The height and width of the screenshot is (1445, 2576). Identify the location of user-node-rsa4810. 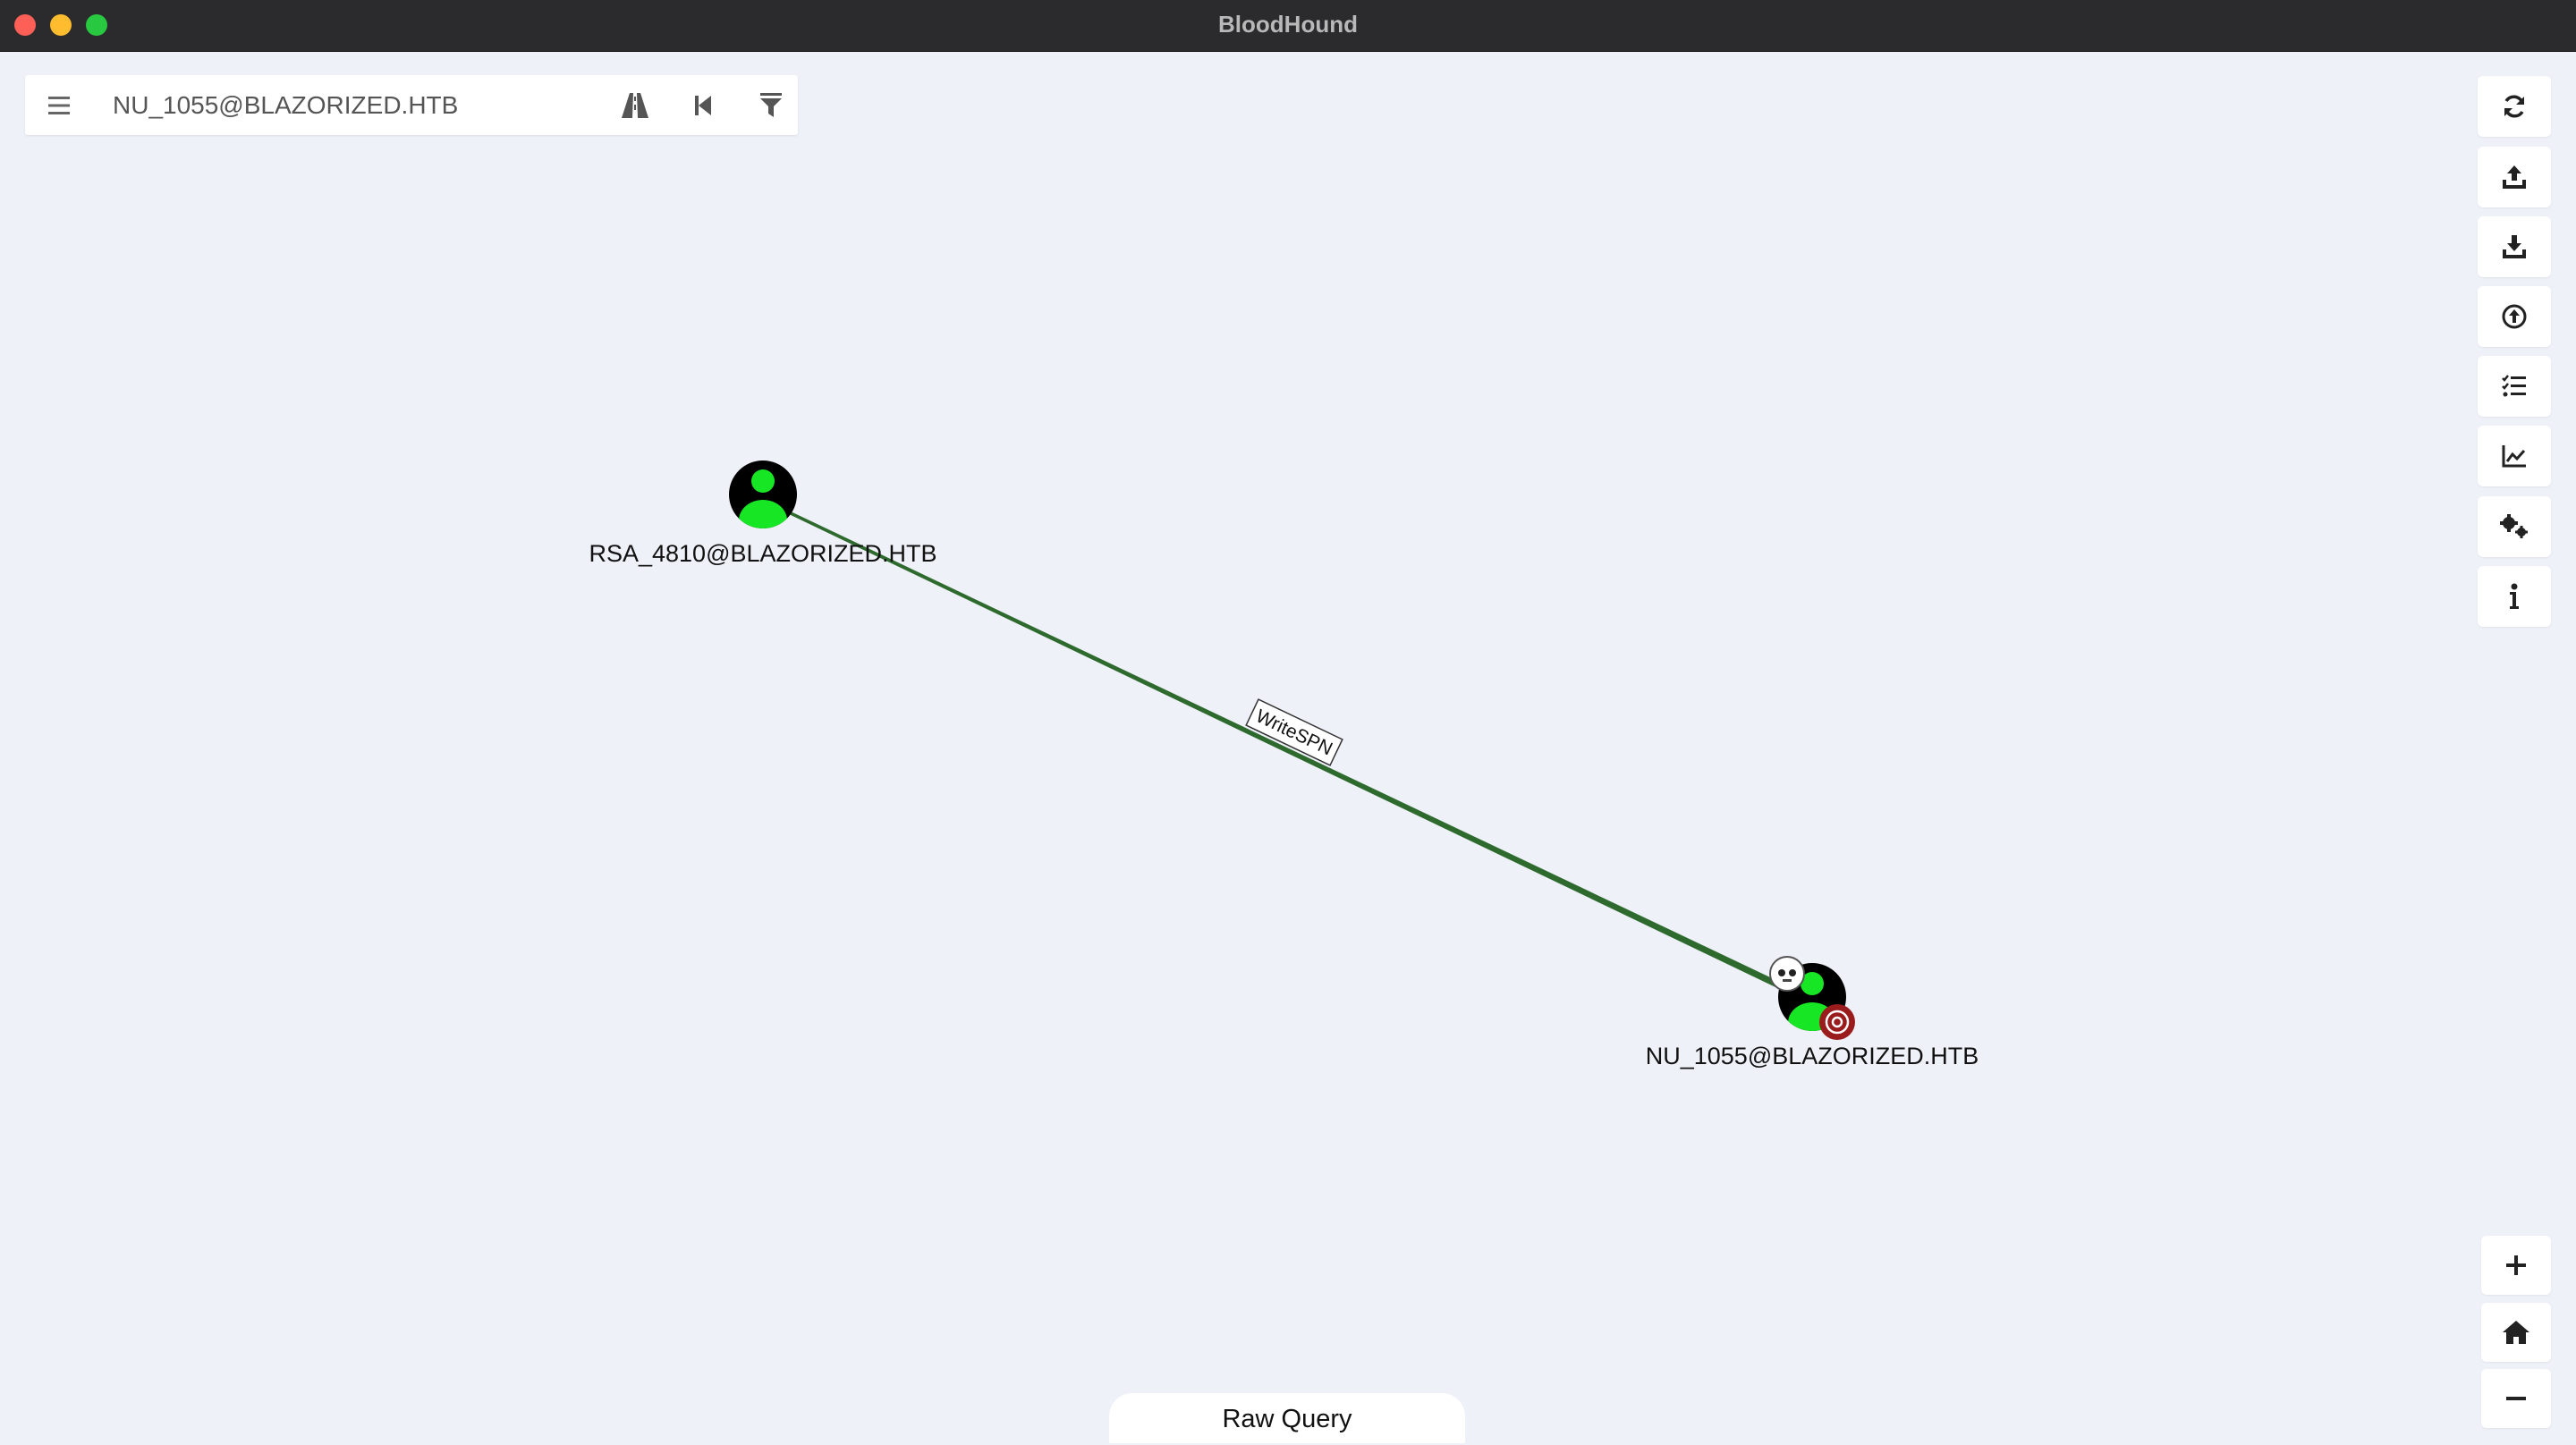
(763, 501).